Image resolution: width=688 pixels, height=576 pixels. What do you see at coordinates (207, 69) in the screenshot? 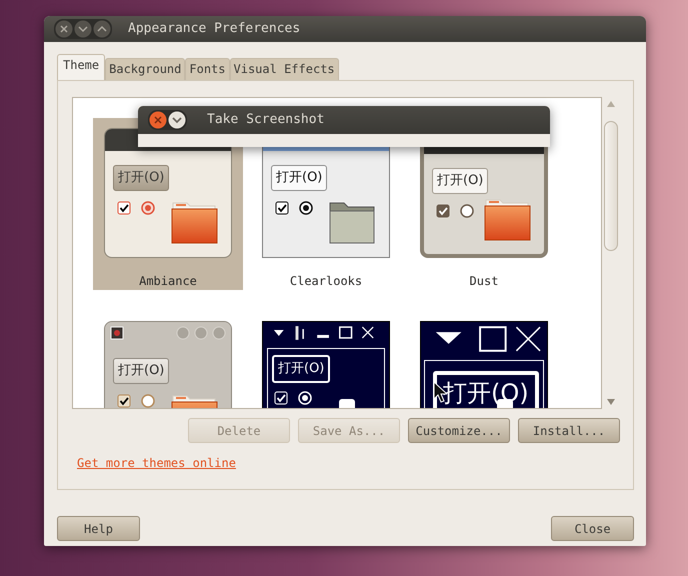
I see `tab: Fonts` at bounding box center [207, 69].